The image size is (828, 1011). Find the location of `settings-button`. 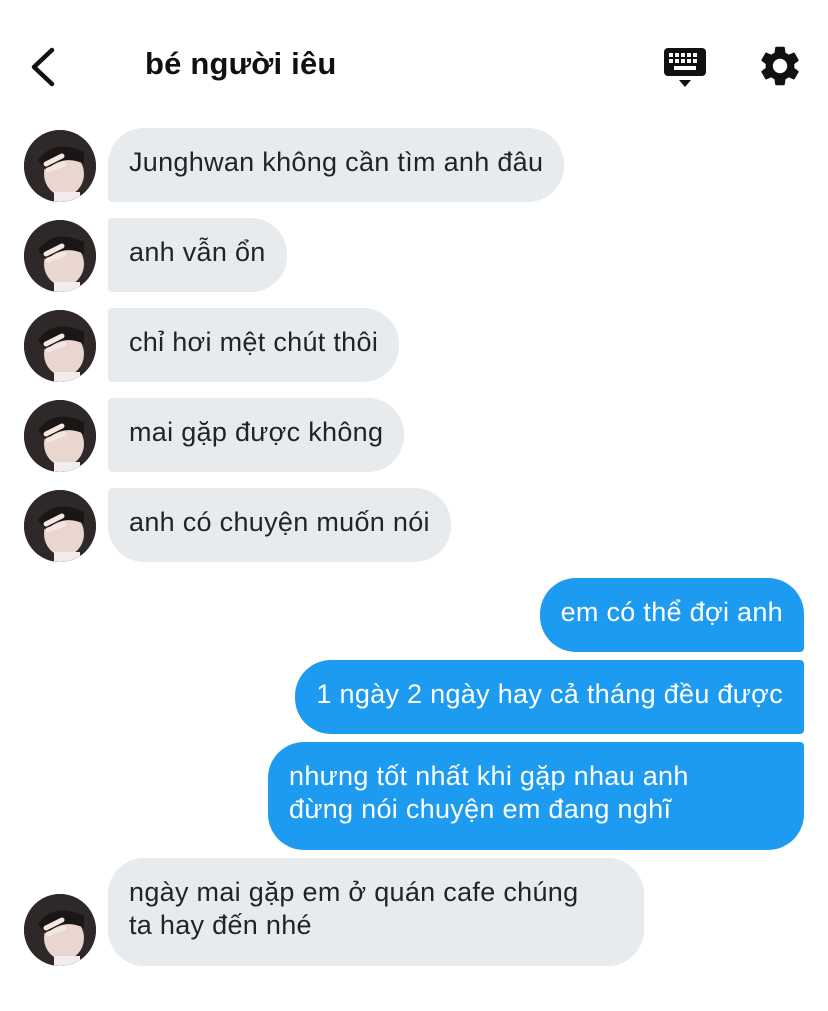

settings-button is located at coordinates (780, 66).